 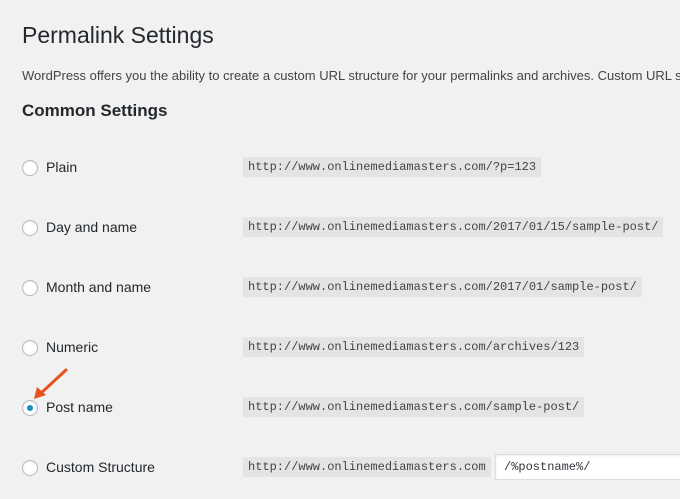 I want to click on radio-custom-structure, so click(x=30, y=468).